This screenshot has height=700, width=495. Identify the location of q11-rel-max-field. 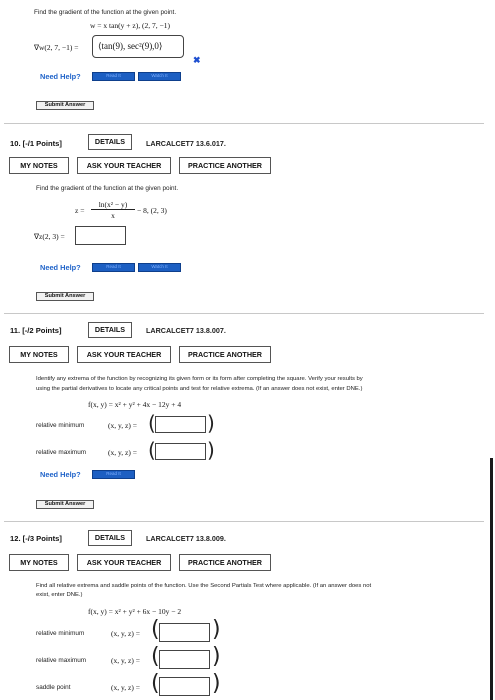
(180, 451).